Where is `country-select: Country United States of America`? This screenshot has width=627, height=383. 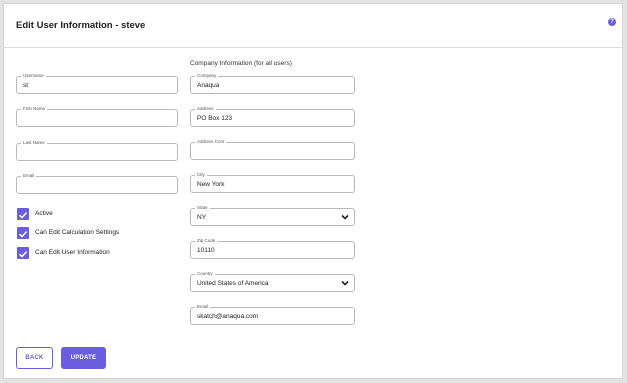
country-select: Country United States of America is located at coordinates (272, 281).